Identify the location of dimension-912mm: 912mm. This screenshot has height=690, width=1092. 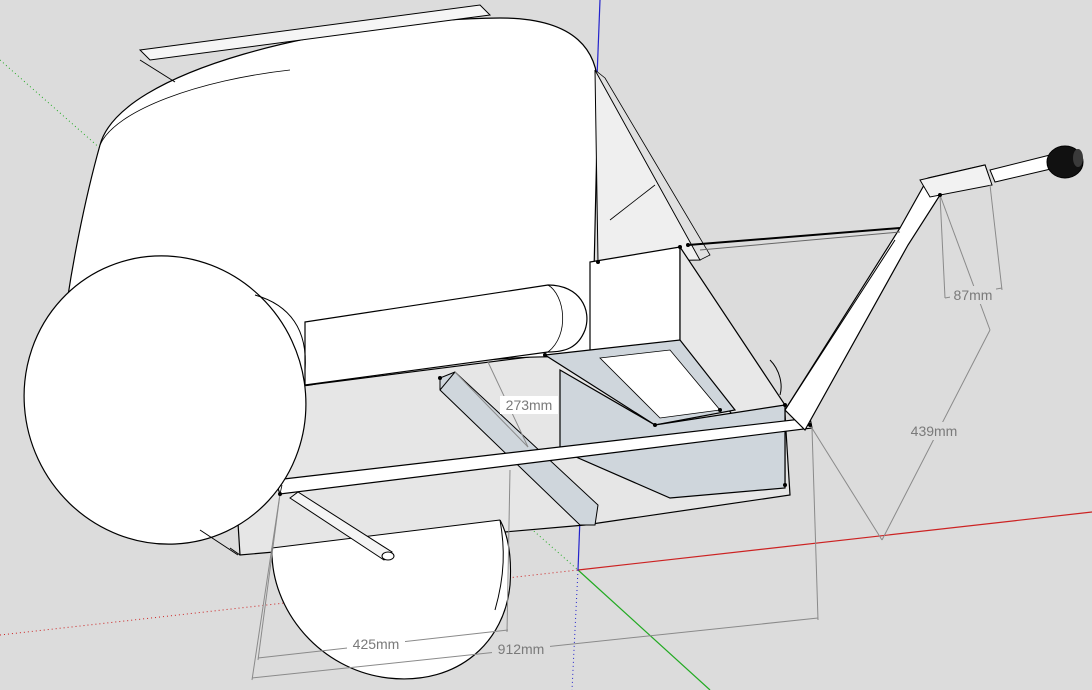
(521, 649).